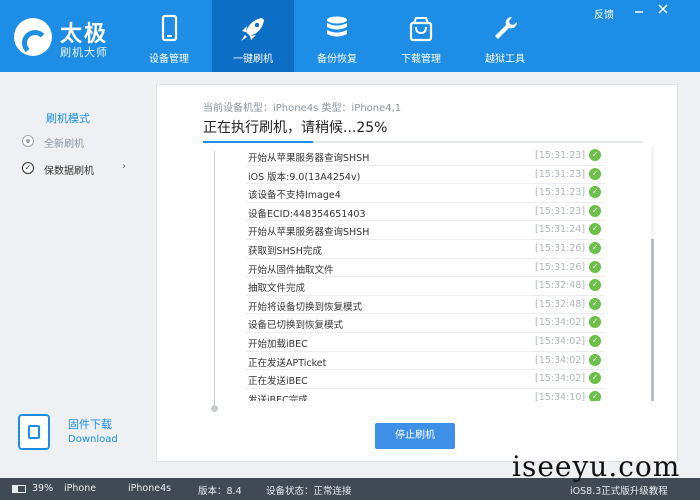 The width and height of the screenshot is (700, 500). Describe the element at coordinates (285, 251) in the screenshot. I see `log-text: 获取到SHSH完成` at that location.